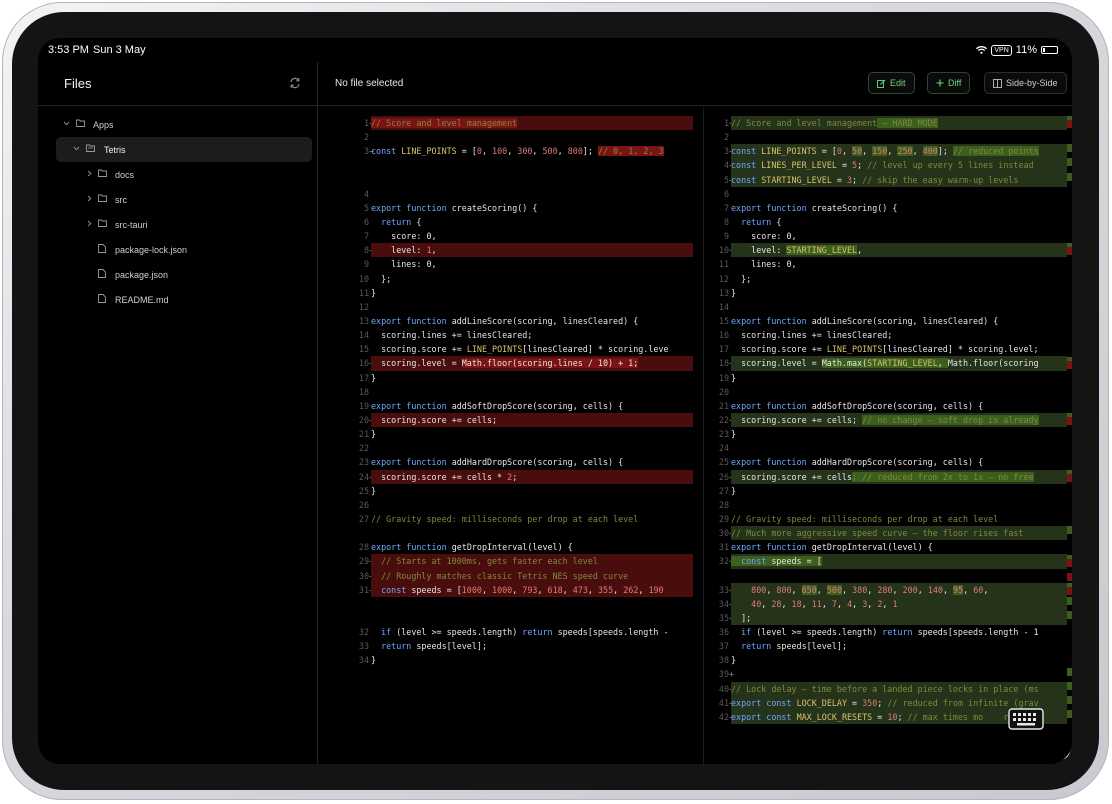  I want to click on code-line: 13}, so click(891, 293).